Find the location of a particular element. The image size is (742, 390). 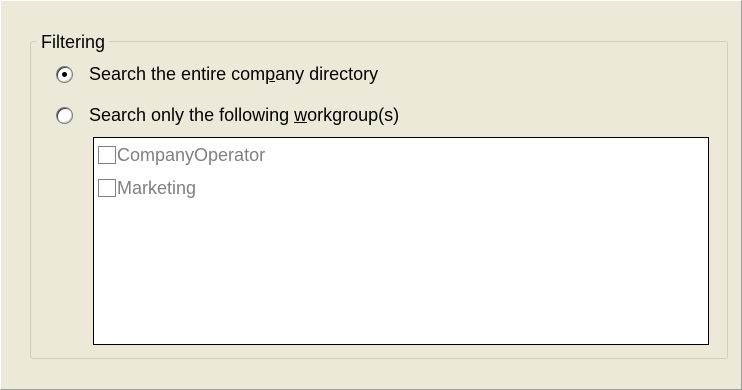

radio-following-workgroups-label: Search only the following workgroup(s) is located at coordinates (244, 115).